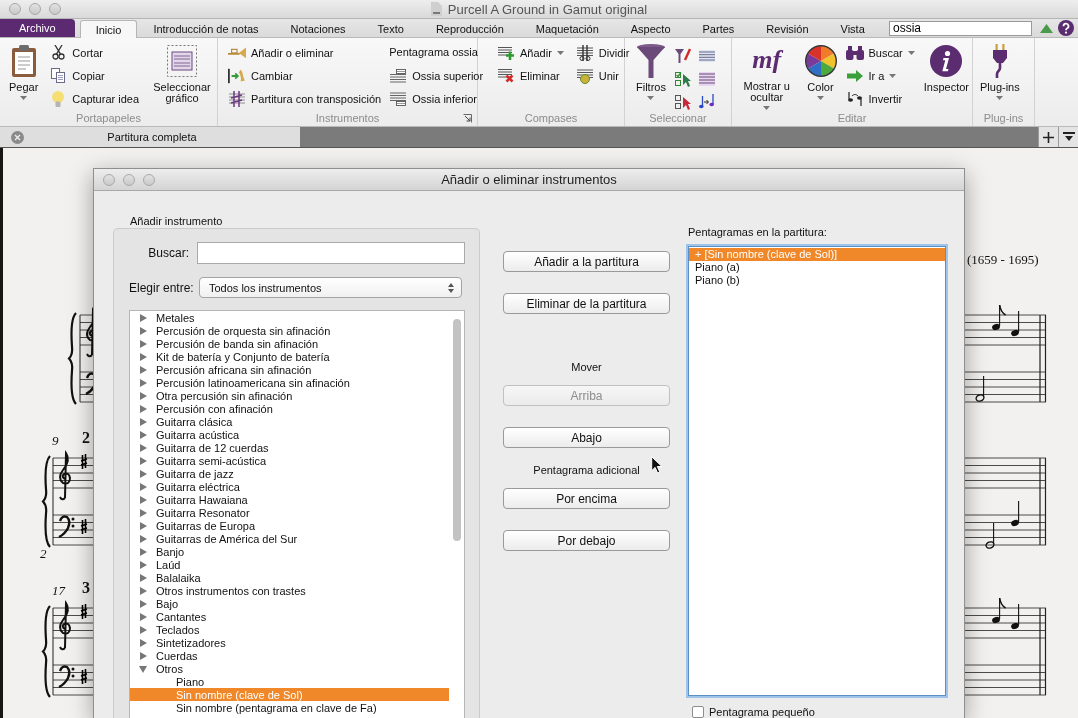 The width and height of the screenshot is (1078, 718). Describe the element at coordinates (767, 75) in the screenshot. I see `ribbon-button: mf Mostrar u ocultar` at that location.